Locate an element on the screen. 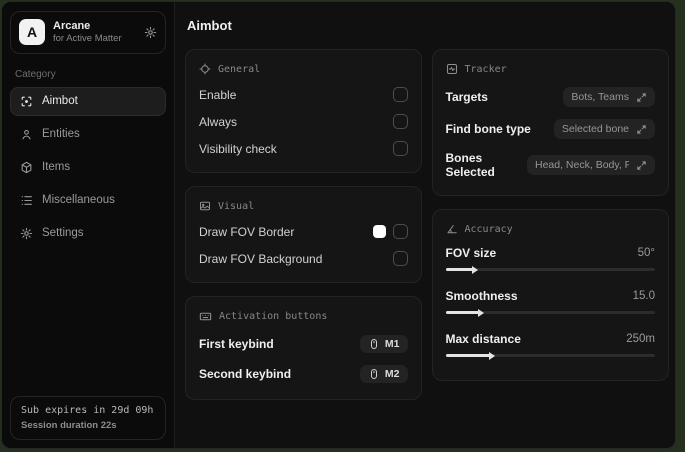  general-card-header: General is located at coordinates (303, 70).